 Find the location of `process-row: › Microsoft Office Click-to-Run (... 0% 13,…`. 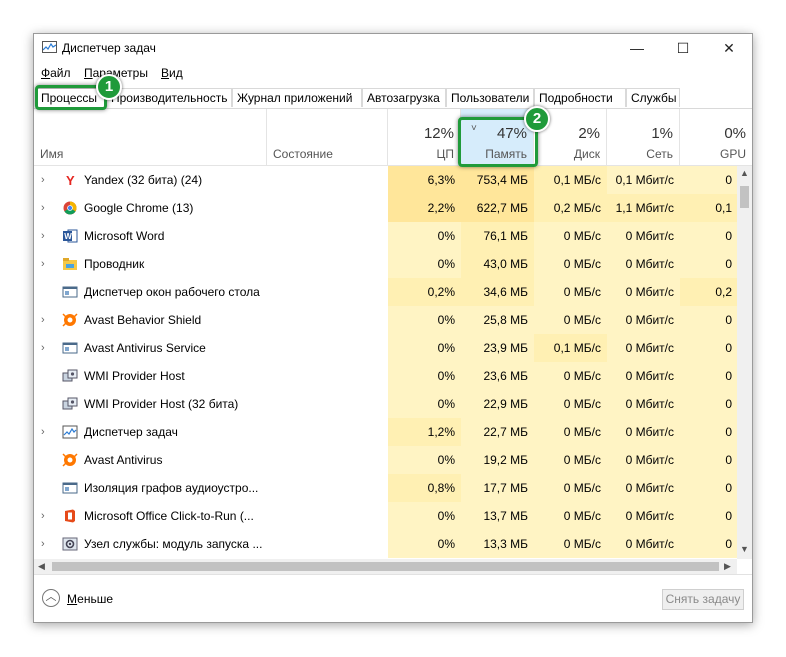

process-row: › Microsoft Office Click-to-Run (... 0% 13,… is located at coordinates (386, 516).